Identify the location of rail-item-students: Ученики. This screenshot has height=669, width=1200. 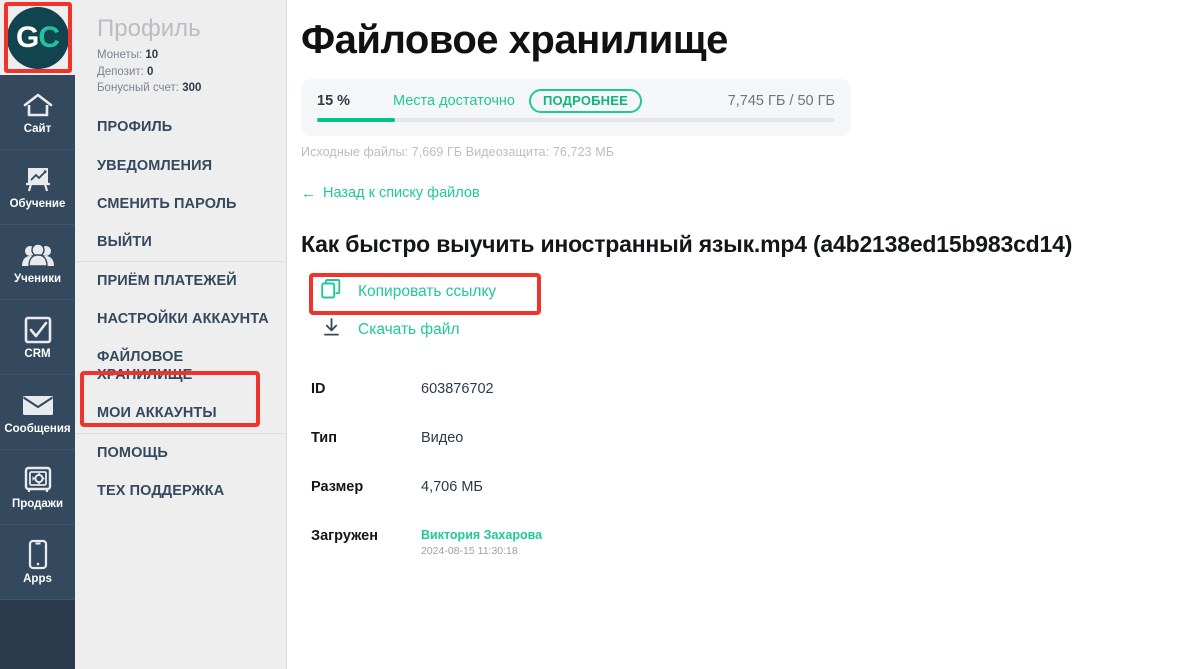
(37, 262).